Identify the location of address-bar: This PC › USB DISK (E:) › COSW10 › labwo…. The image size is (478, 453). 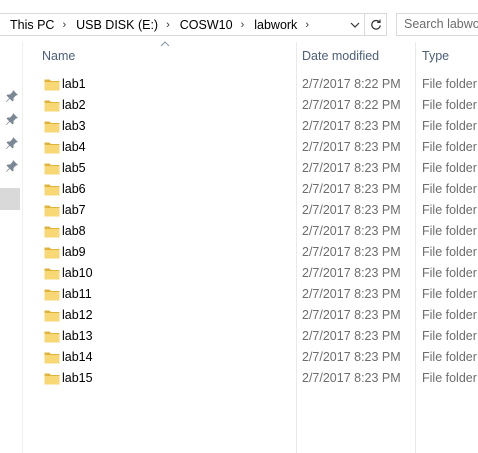
(193, 24).